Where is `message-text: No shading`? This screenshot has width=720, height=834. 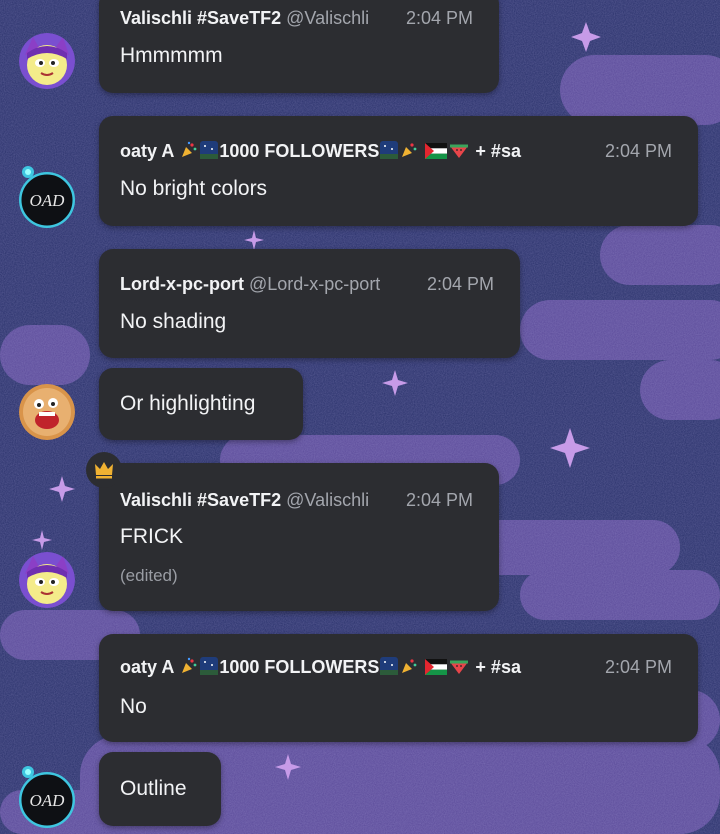 message-text: No shading is located at coordinates (173, 321).